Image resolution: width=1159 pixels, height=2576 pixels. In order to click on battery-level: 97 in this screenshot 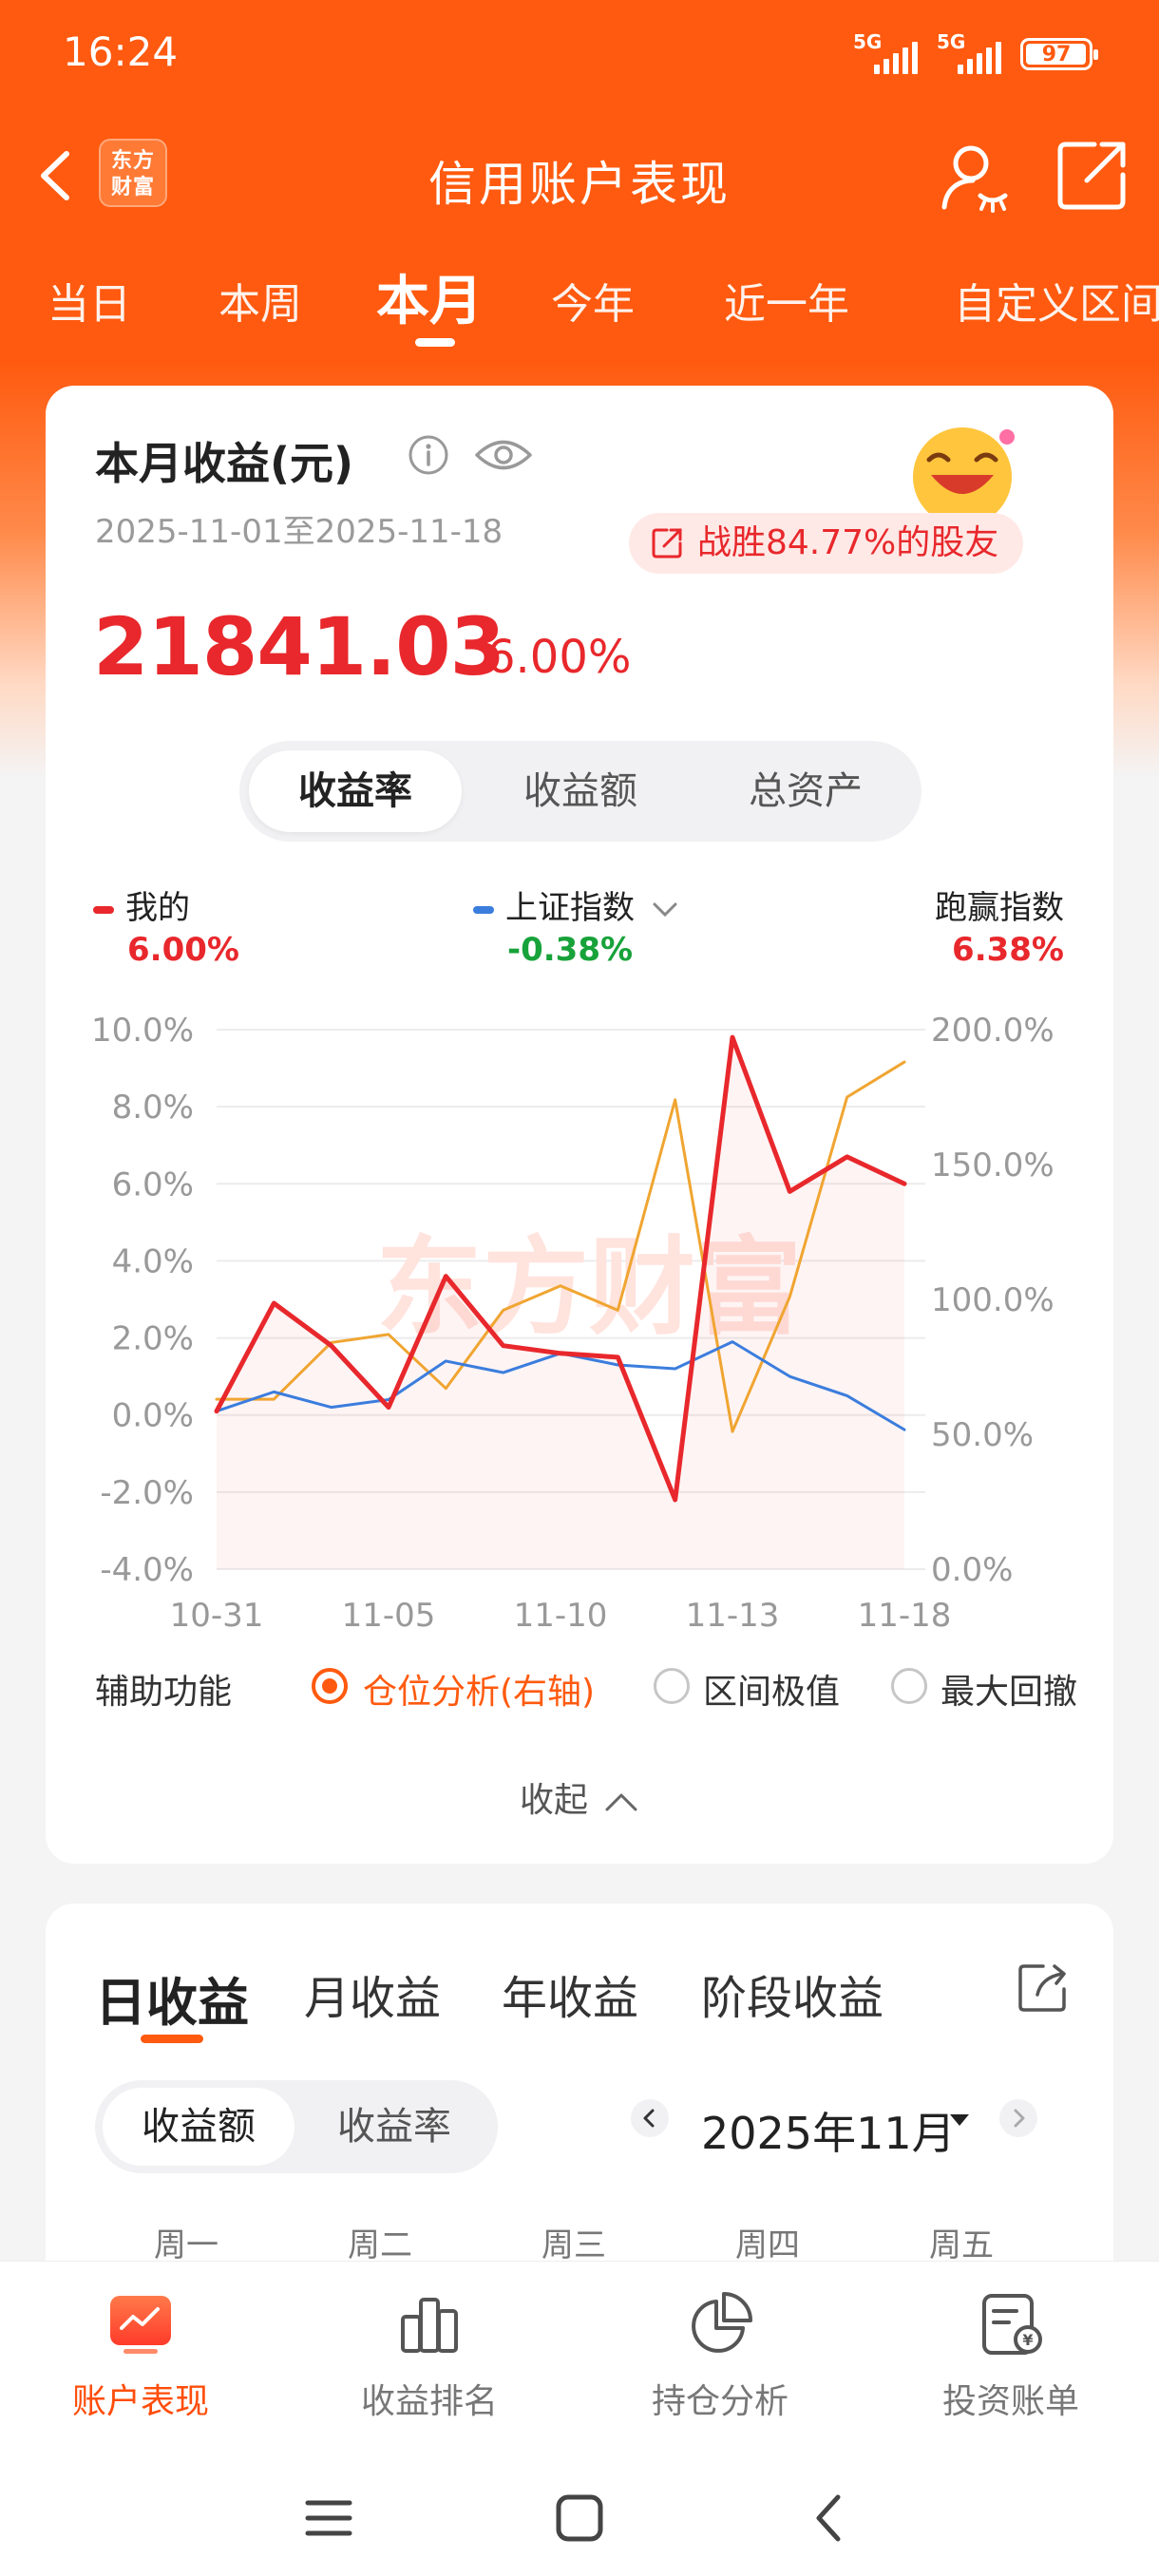, I will do `click(1056, 54)`.